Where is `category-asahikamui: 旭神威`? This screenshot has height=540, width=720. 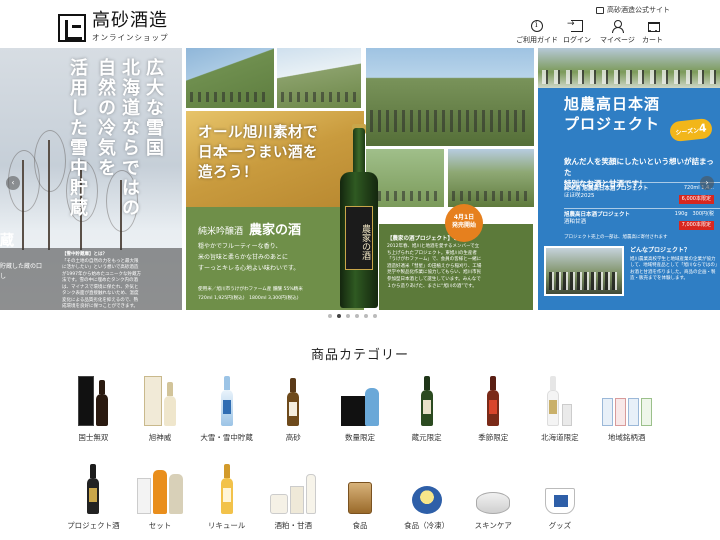
category-asahikamui: 旭神威 is located at coordinates (160, 409).